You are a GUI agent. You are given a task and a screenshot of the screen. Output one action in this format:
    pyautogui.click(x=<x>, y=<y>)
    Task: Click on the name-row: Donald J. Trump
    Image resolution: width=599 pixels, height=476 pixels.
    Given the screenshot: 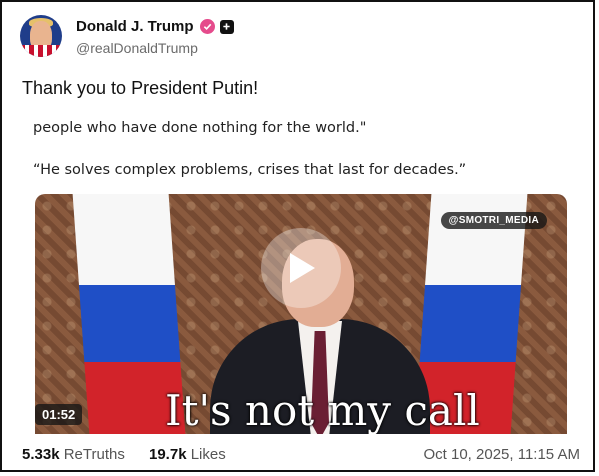 What is the action you would take?
    pyautogui.click(x=155, y=26)
    